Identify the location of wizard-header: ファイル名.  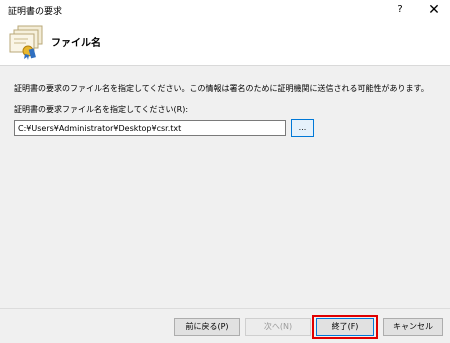
(225, 42).